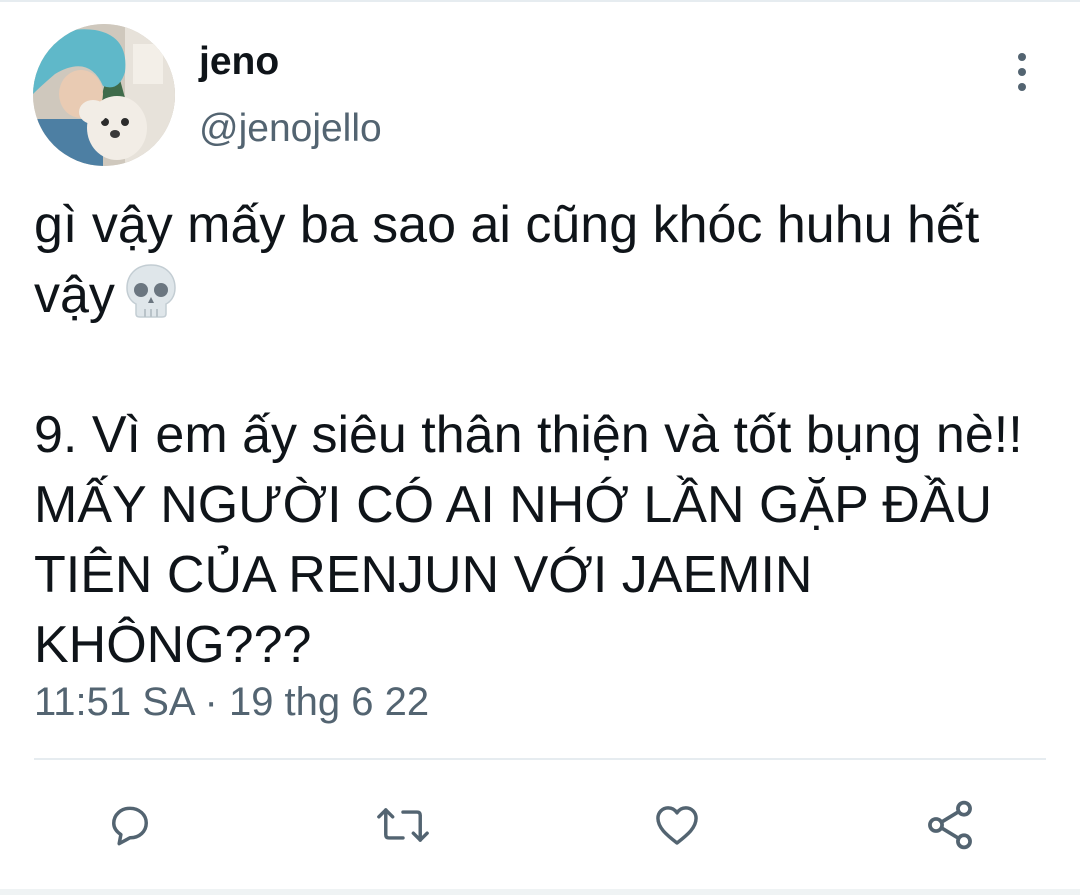  I want to click on actions-divider, so click(540, 759).